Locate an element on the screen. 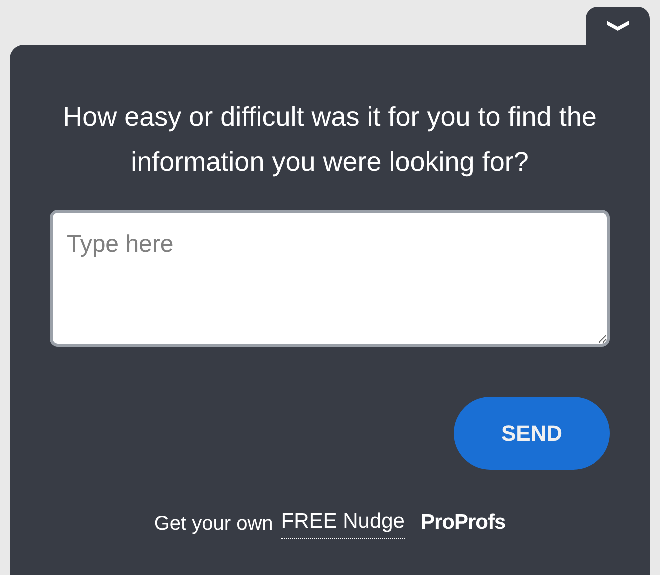 This screenshot has height=575, width=660. footer-text: Get your own is located at coordinates (214, 524).